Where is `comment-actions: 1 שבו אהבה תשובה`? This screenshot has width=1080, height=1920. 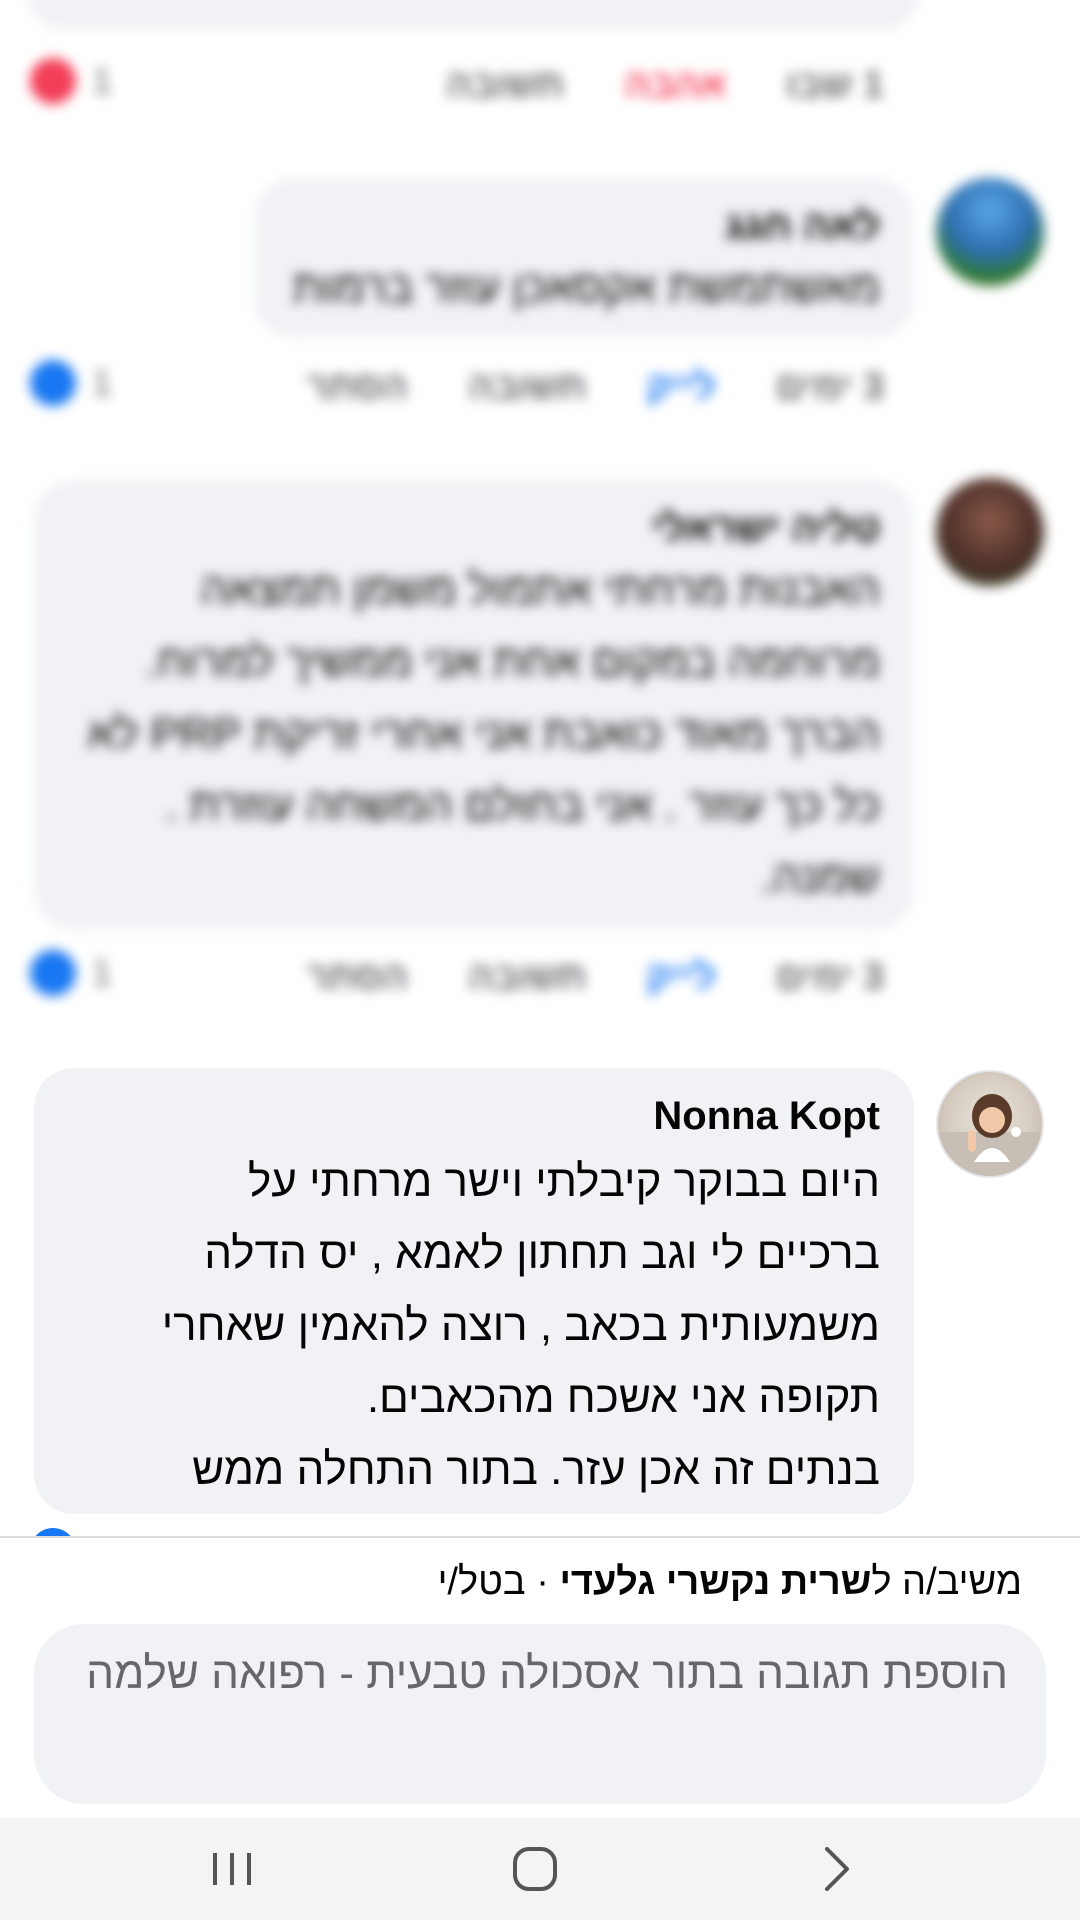
comment-actions: 1 שבו אהבה תשובה is located at coordinates (665, 85).